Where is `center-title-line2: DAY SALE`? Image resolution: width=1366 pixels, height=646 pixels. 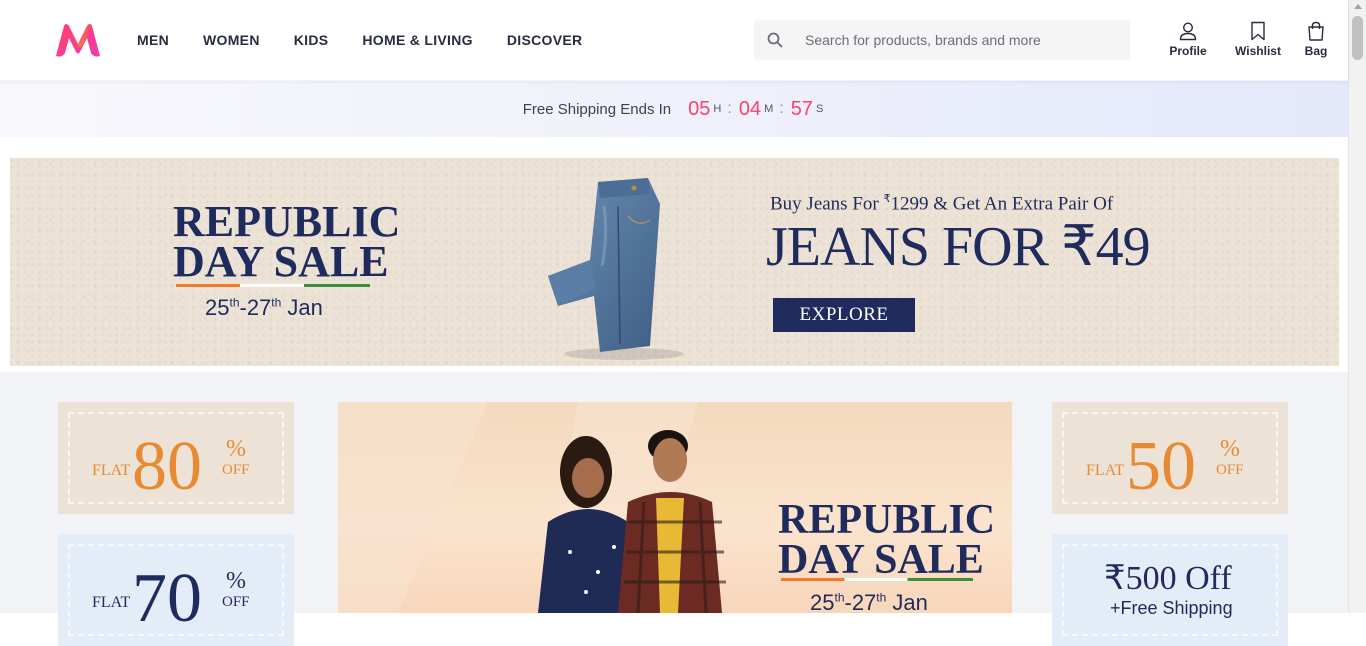 center-title-line2: DAY SALE is located at coordinates (881, 560).